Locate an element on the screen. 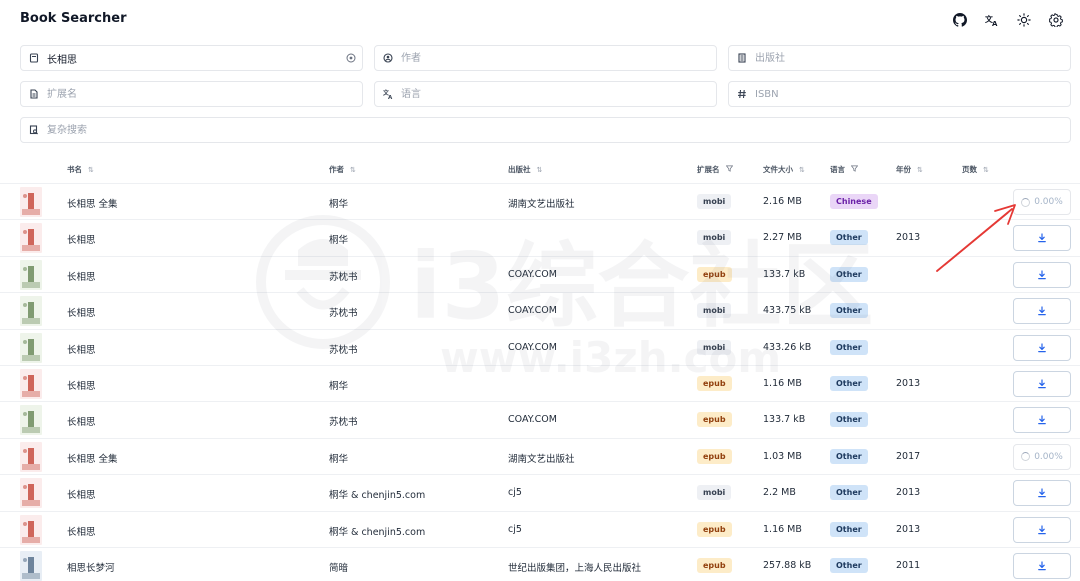 This screenshot has height=581, width=1080. clear-input-icon is located at coordinates (351, 58).